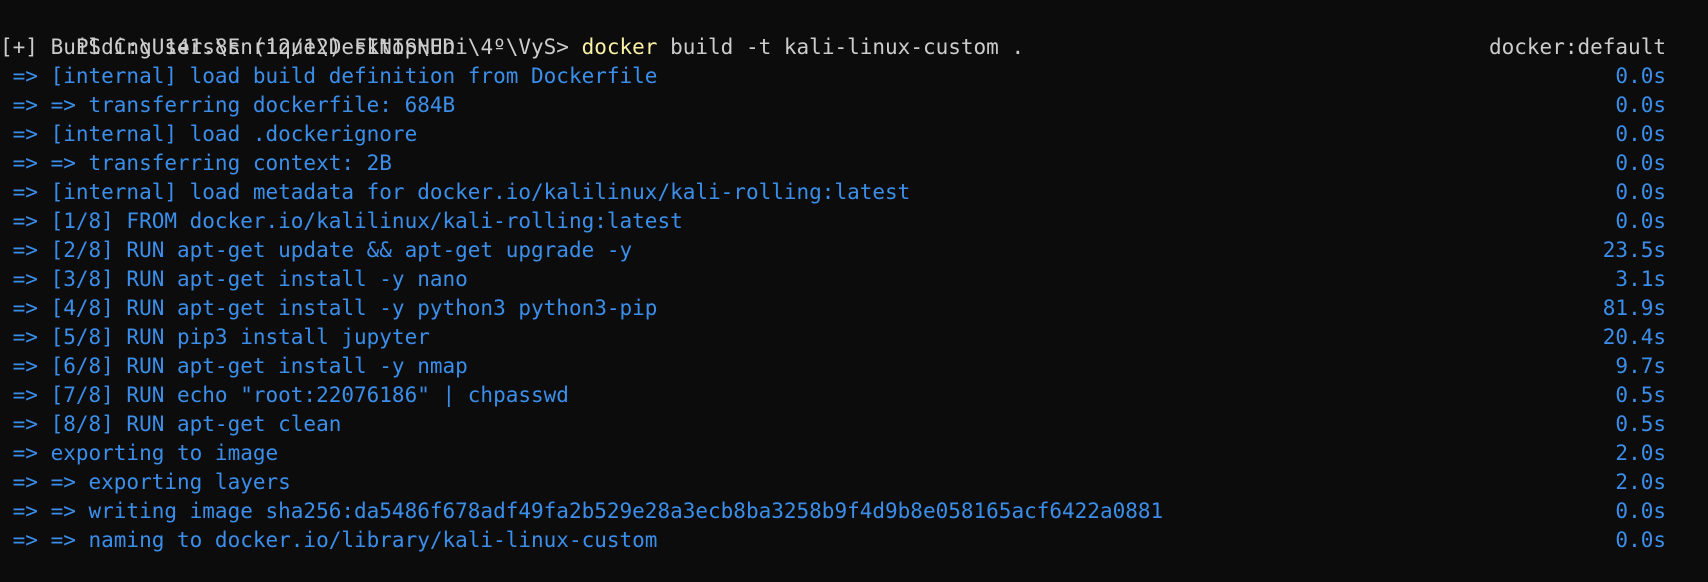  Describe the element at coordinates (1634, 250) in the screenshot. I see `step-time: 23.5s` at that location.